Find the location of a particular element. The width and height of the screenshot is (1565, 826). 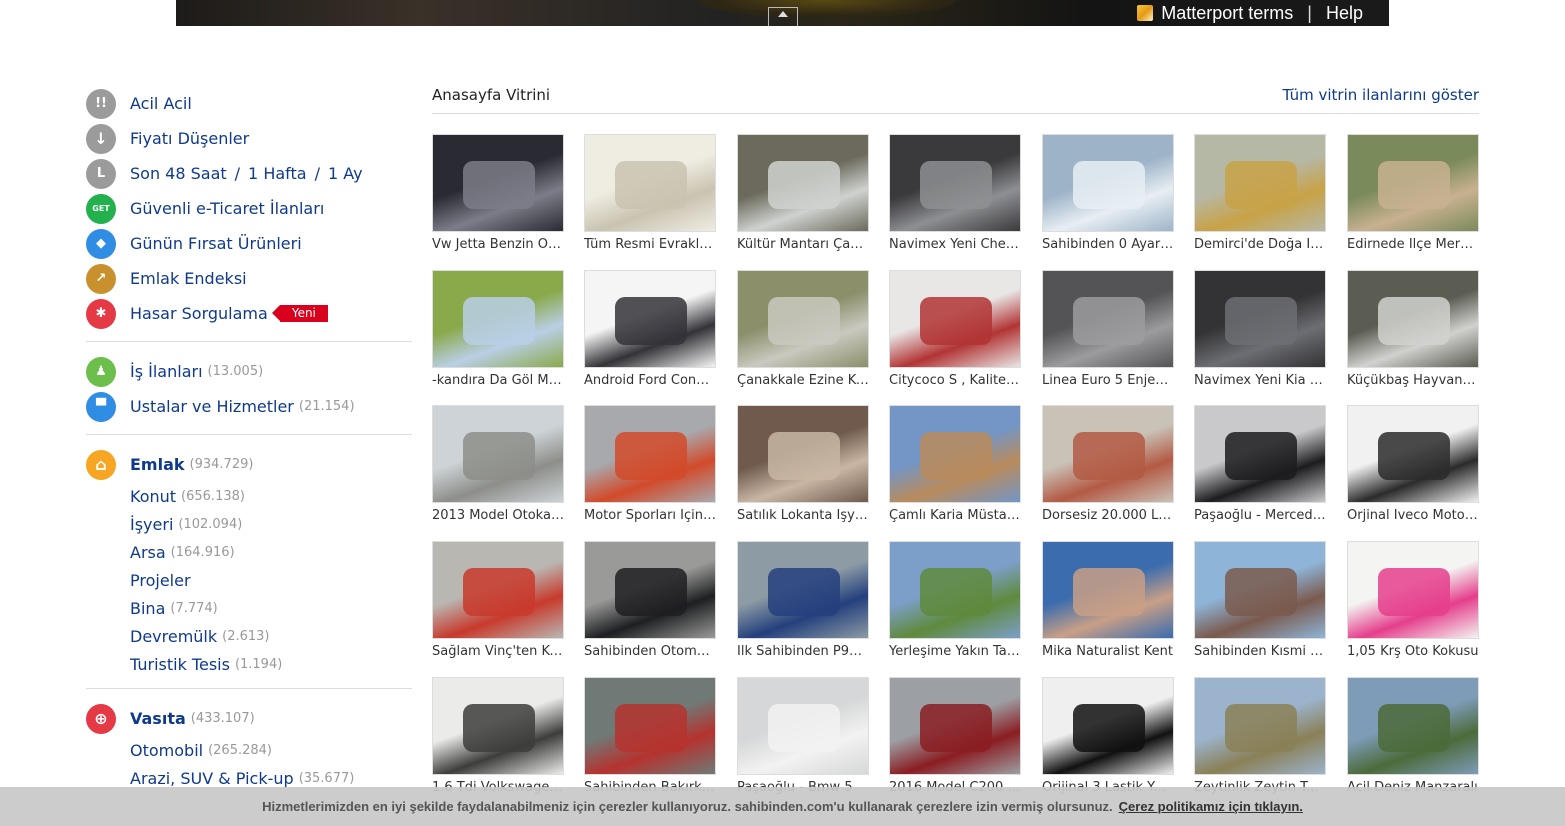

listing-card: Edirnede Ilçe Merkezine is located at coordinates (1413, 193).